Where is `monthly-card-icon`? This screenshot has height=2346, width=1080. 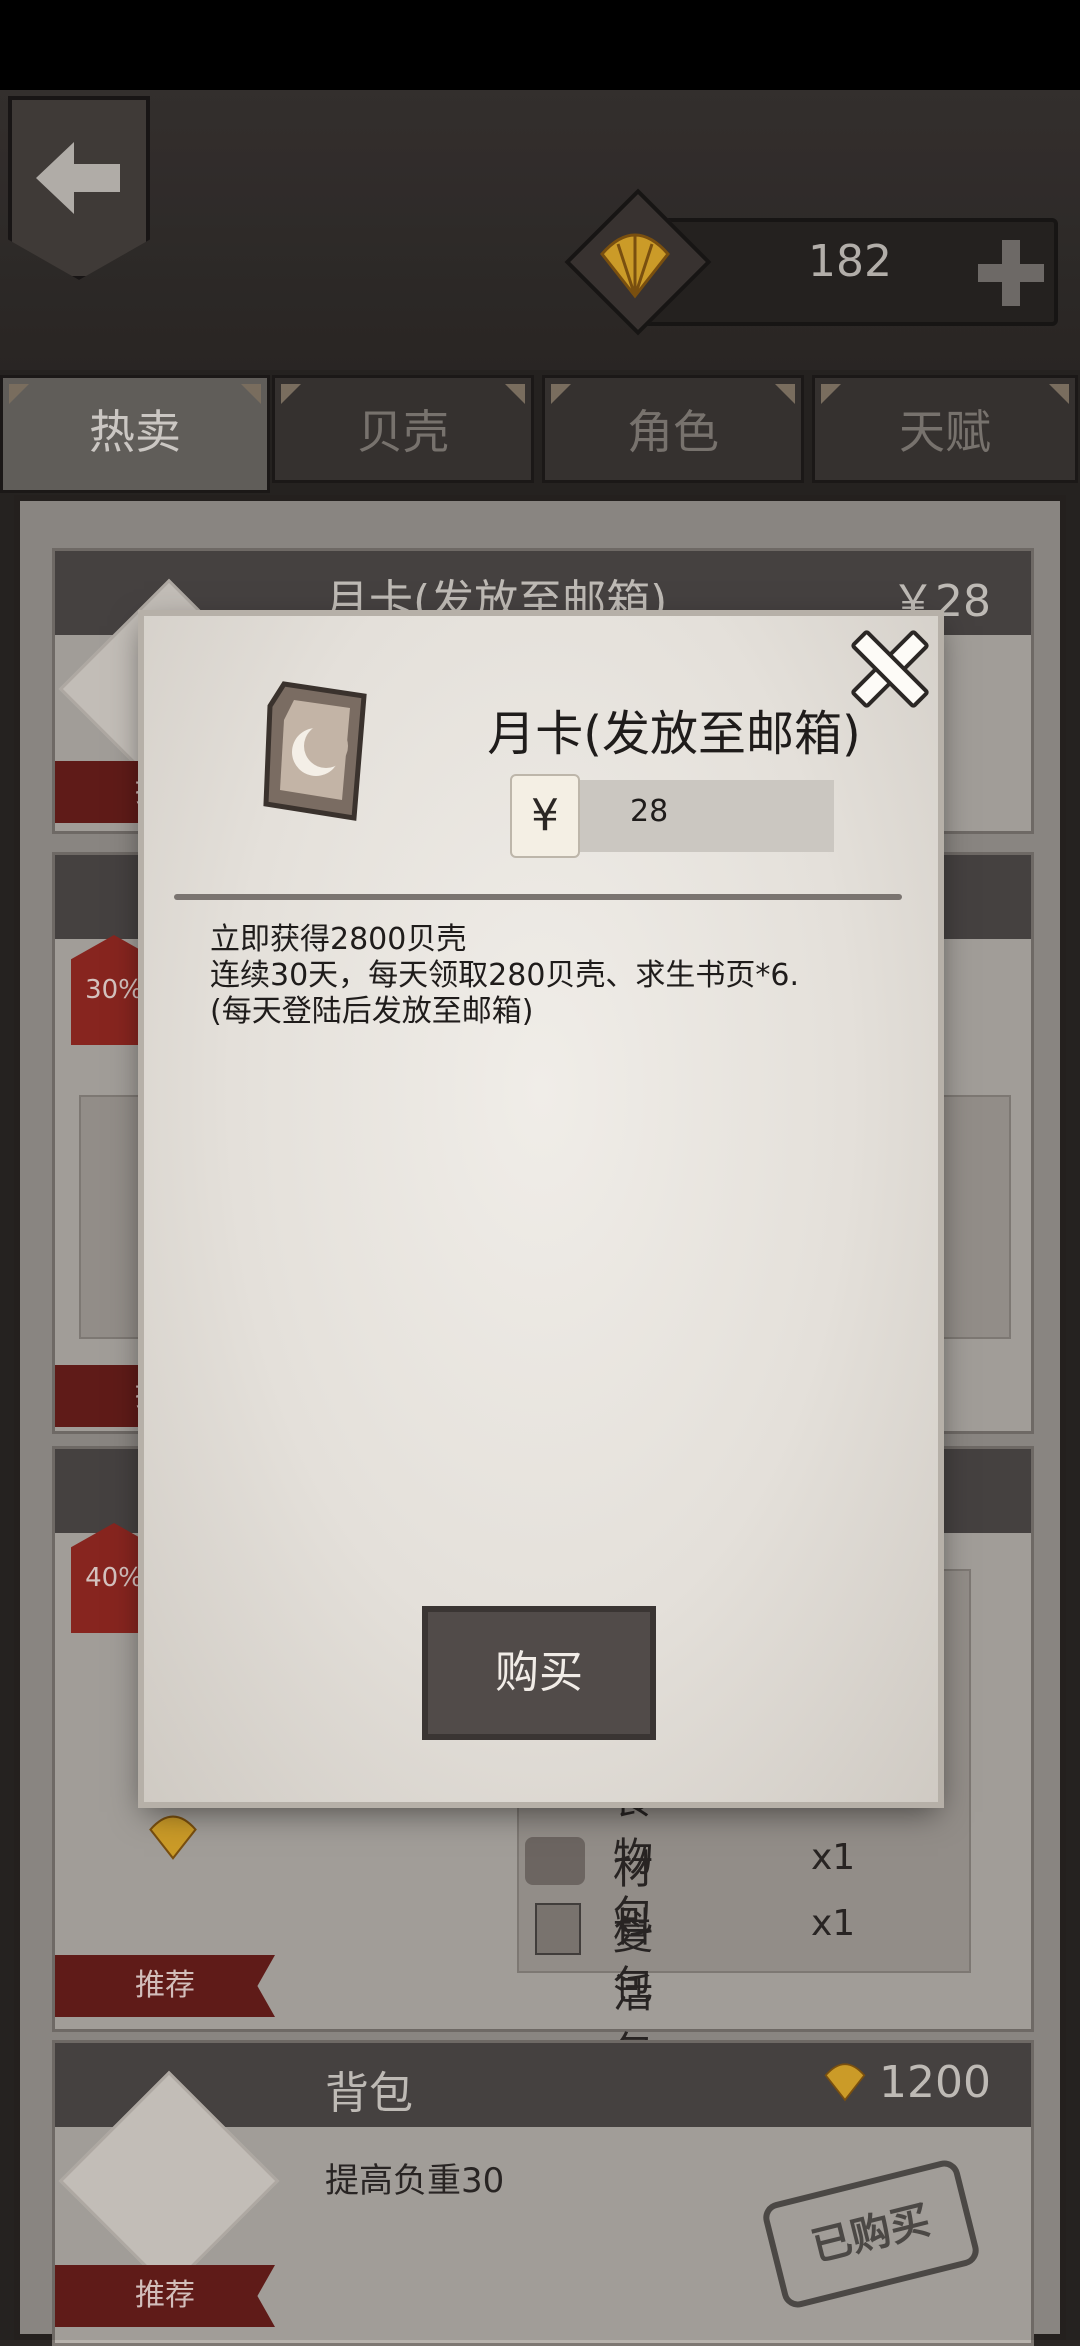
monthly-card-icon is located at coordinates (315, 751).